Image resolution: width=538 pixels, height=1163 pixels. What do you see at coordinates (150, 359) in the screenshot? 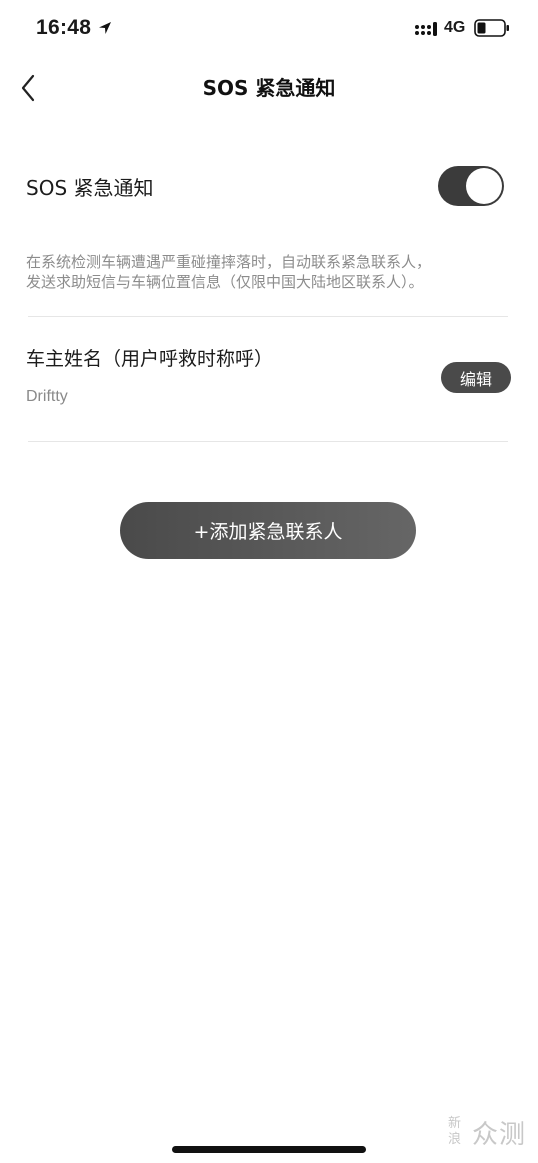
I see `owner-name-label: 车主姓名（用户呼救时称呼）` at bounding box center [150, 359].